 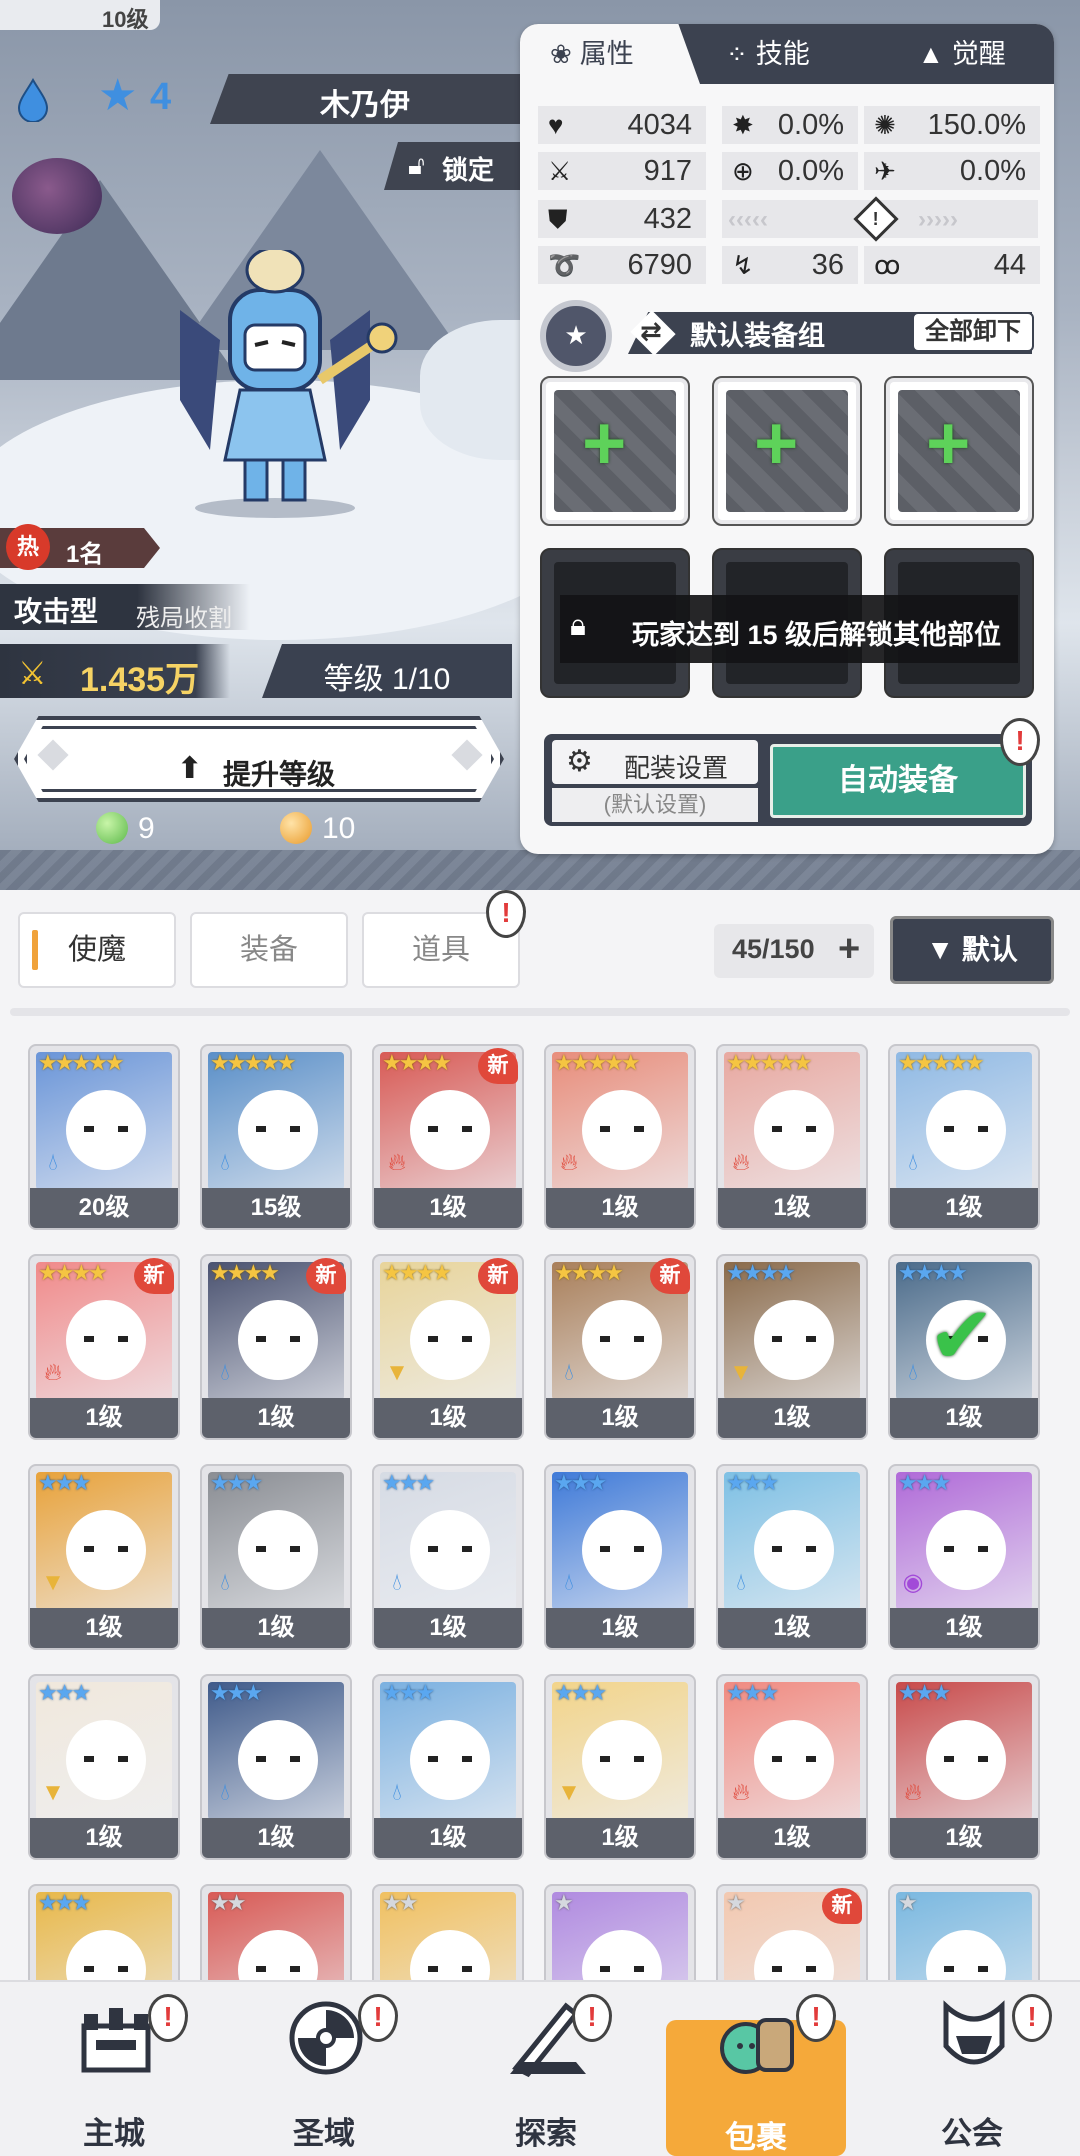 I want to click on upgrade-label: 提升等级, so click(x=279, y=774).